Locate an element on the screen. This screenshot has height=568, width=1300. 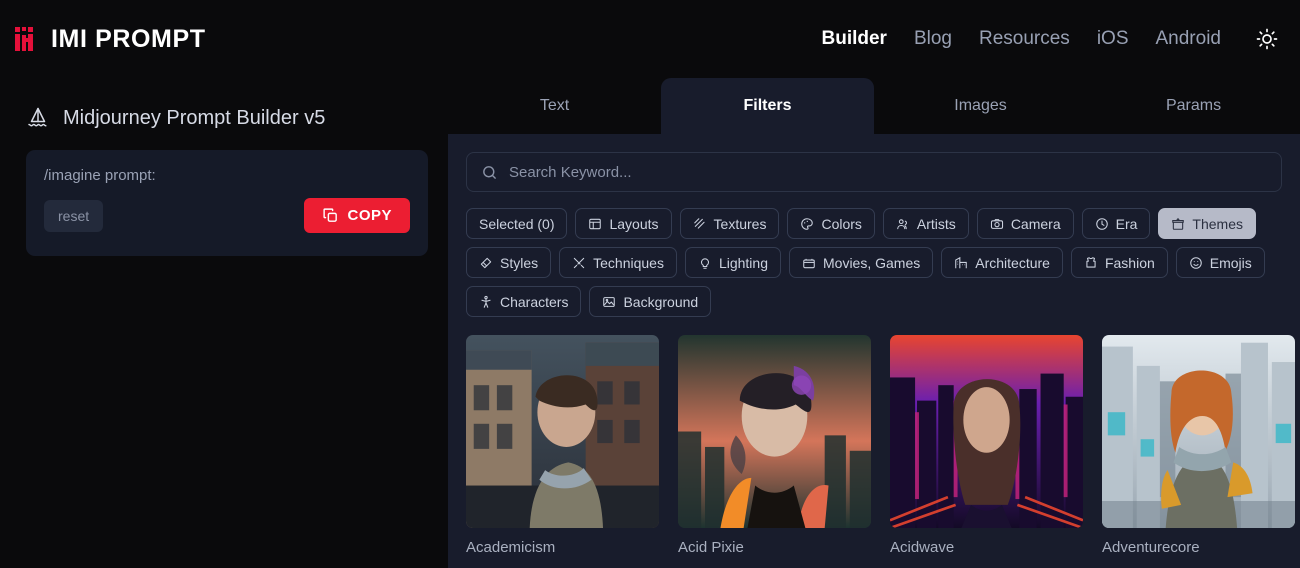
builder-title-row: Midjourney Prompt Builder v5 is located at coordinates (227, 118).